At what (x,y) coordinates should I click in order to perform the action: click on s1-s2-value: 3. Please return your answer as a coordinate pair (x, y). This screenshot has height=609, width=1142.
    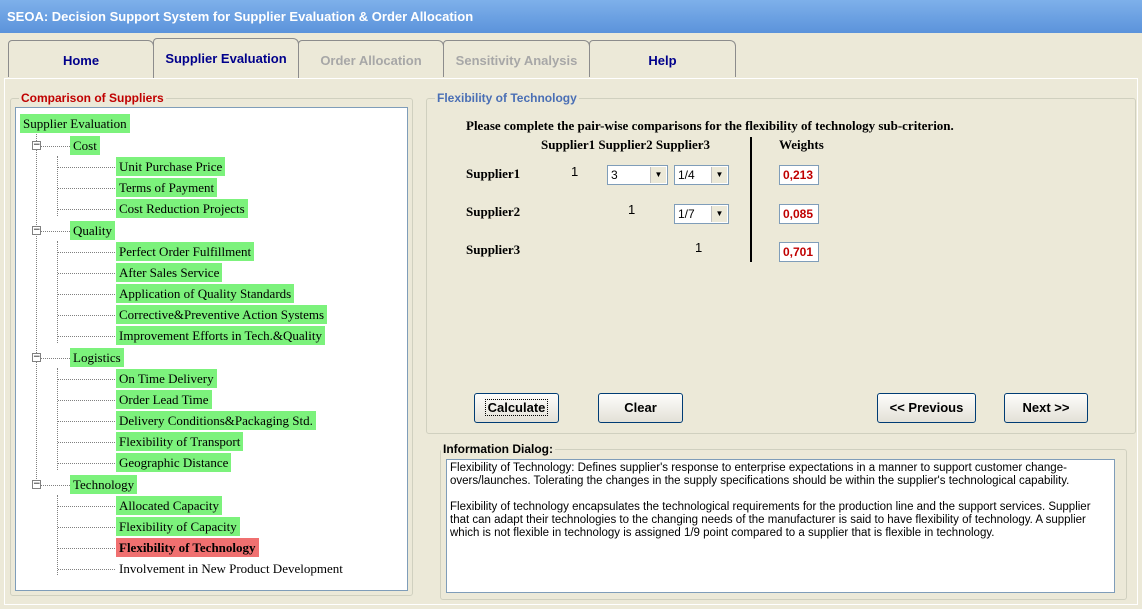
    Looking at the image, I should click on (614, 175).